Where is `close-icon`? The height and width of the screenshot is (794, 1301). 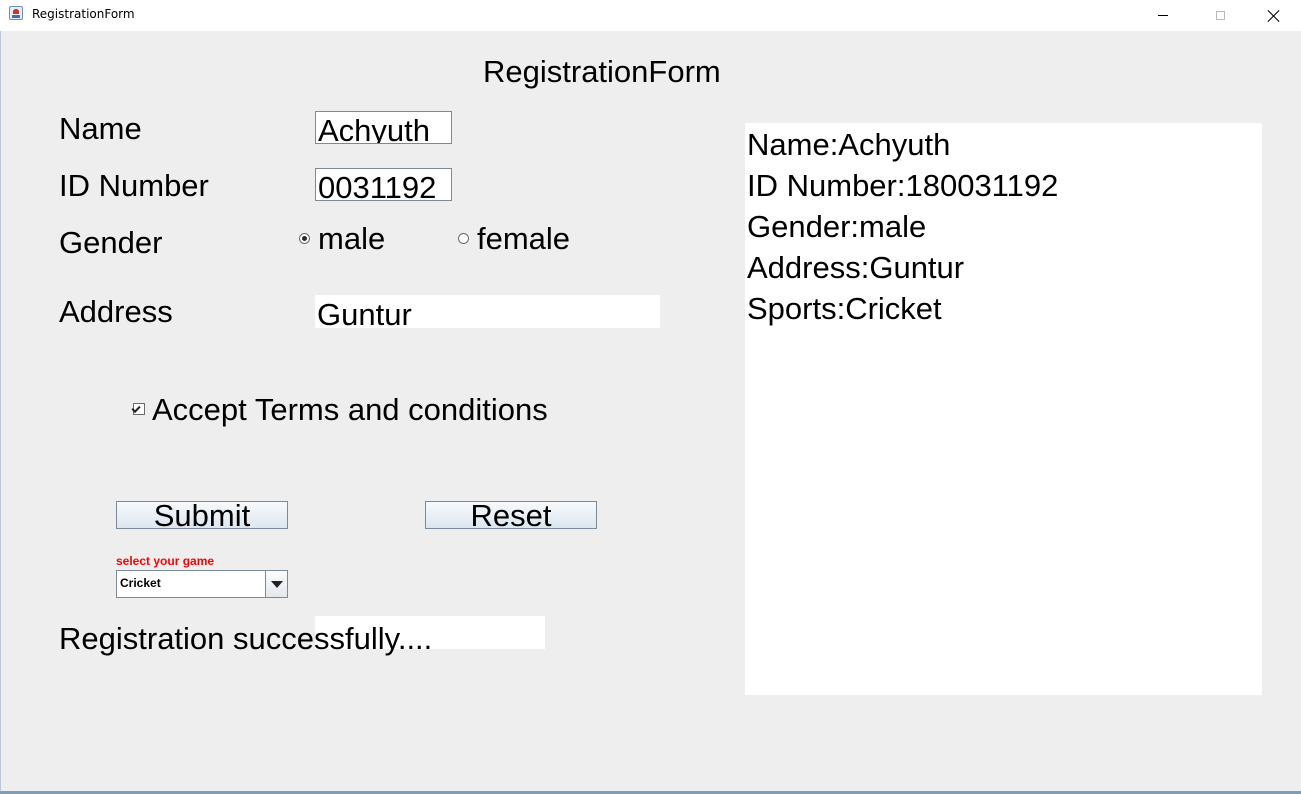
close-icon is located at coordinates (1273, 15).